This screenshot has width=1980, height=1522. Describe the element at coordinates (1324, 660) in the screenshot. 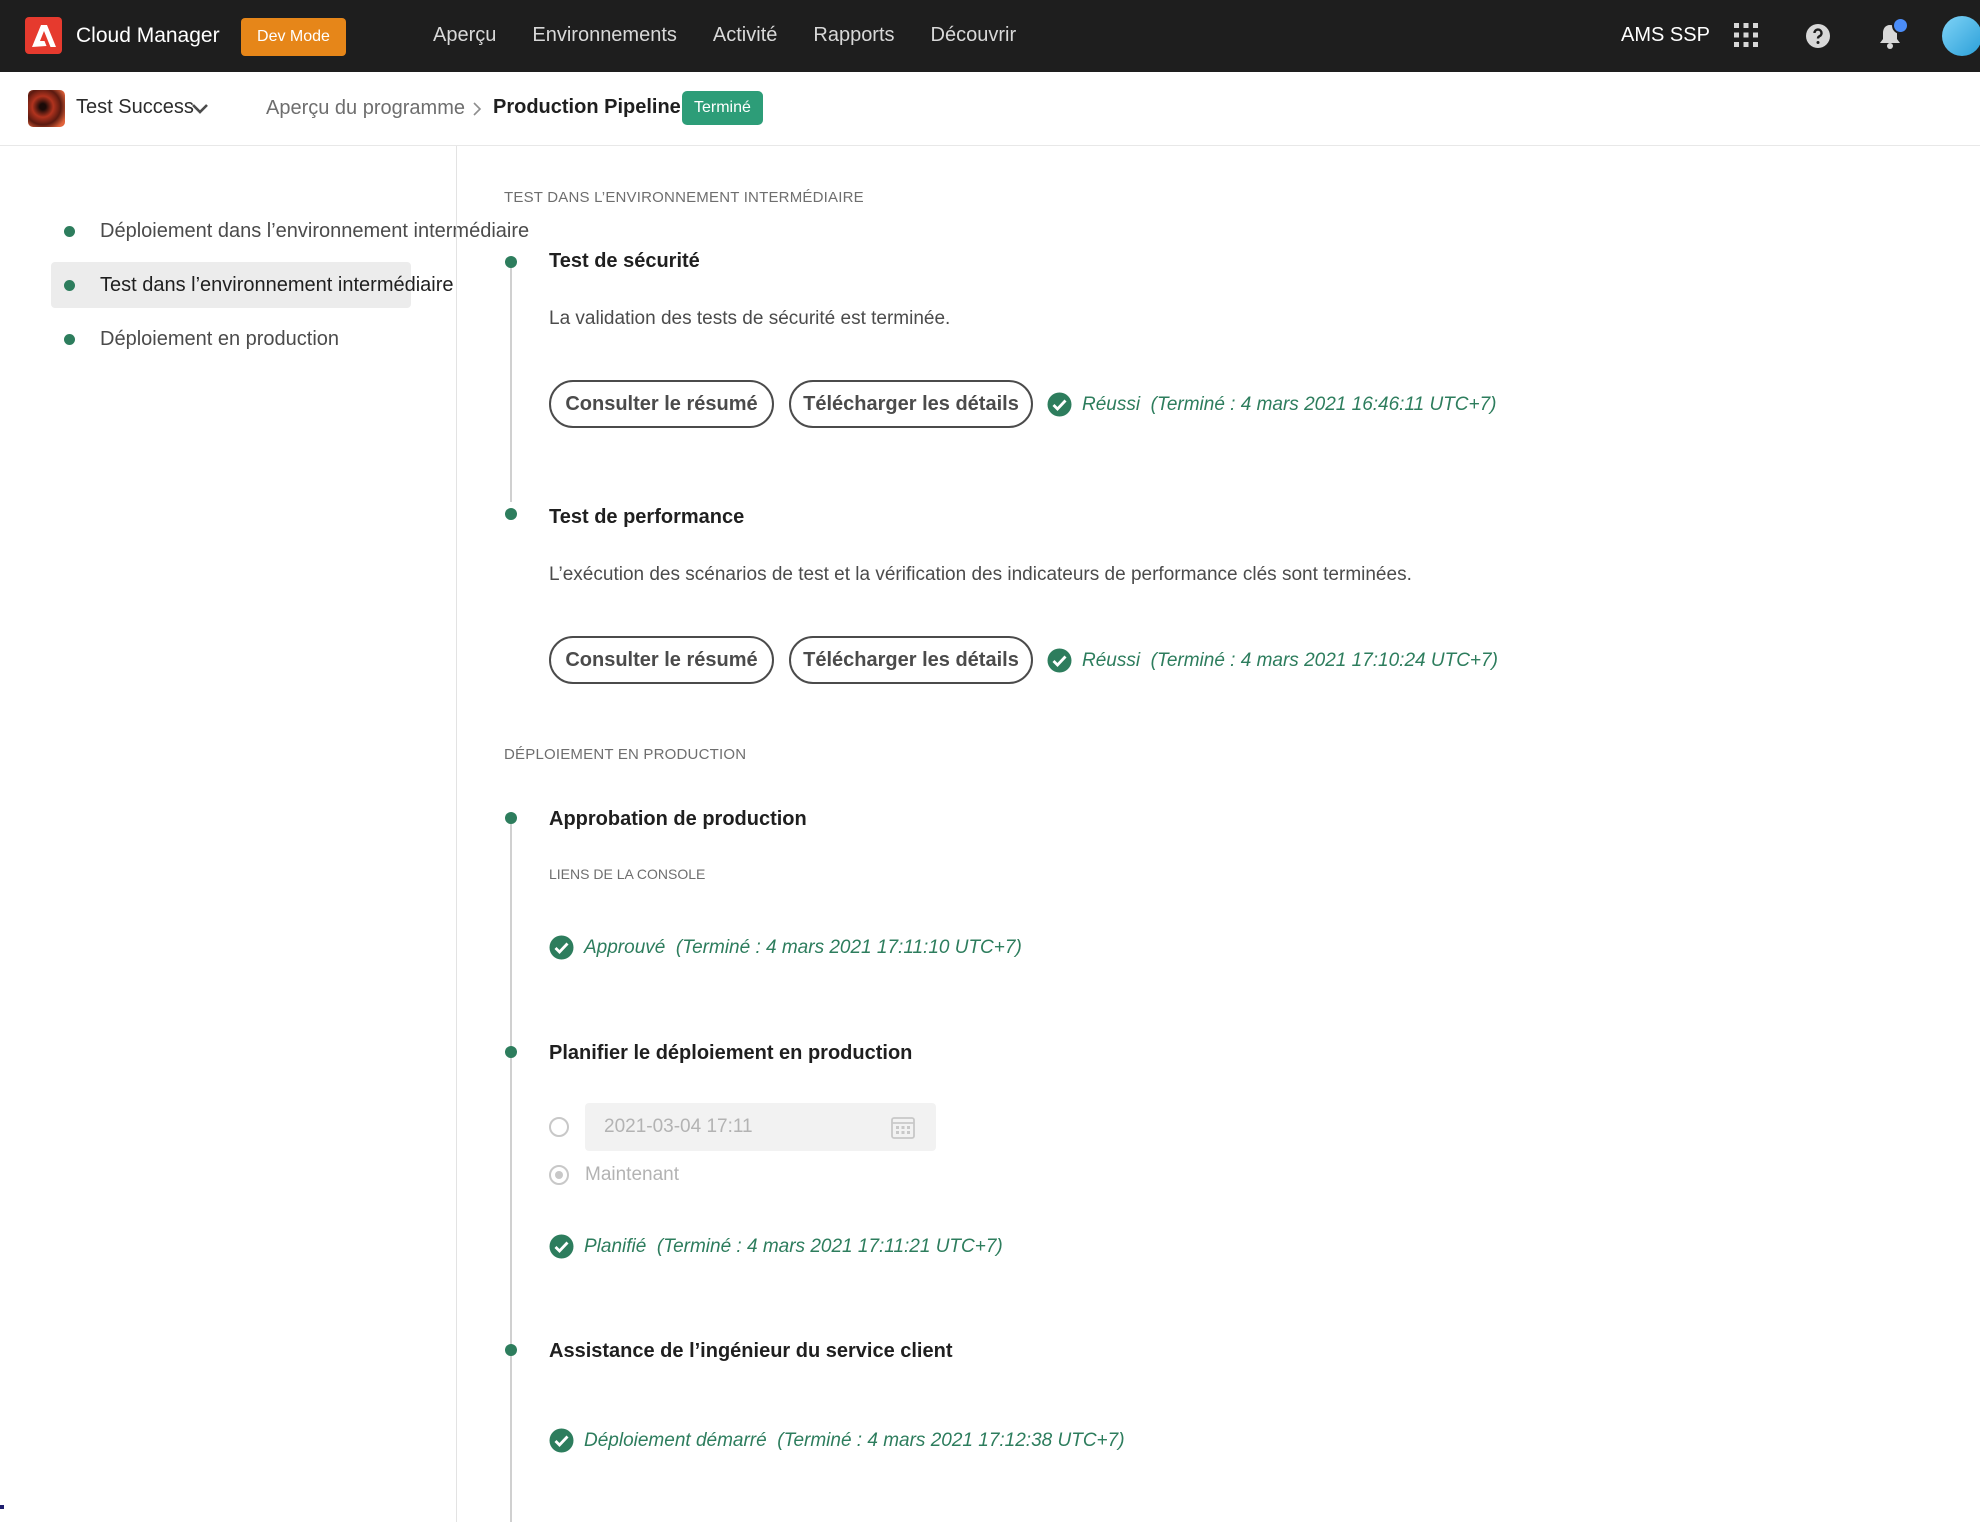

I see `status-timestamp: (Terminé : 4 mars 2021 17:10:24 UTC+7)` at that location.